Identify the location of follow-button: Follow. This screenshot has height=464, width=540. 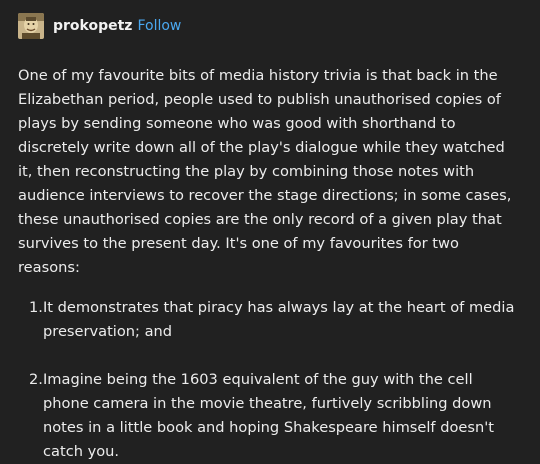
(159, 26).